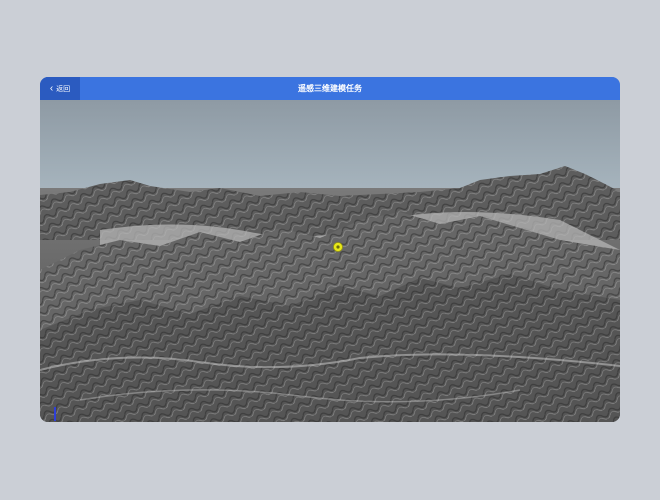 The width and height of the screenshot is (660, 500). Describe the element at coordinates (338, 247) in the screenshot. I see `location-marker-icon` at that location.